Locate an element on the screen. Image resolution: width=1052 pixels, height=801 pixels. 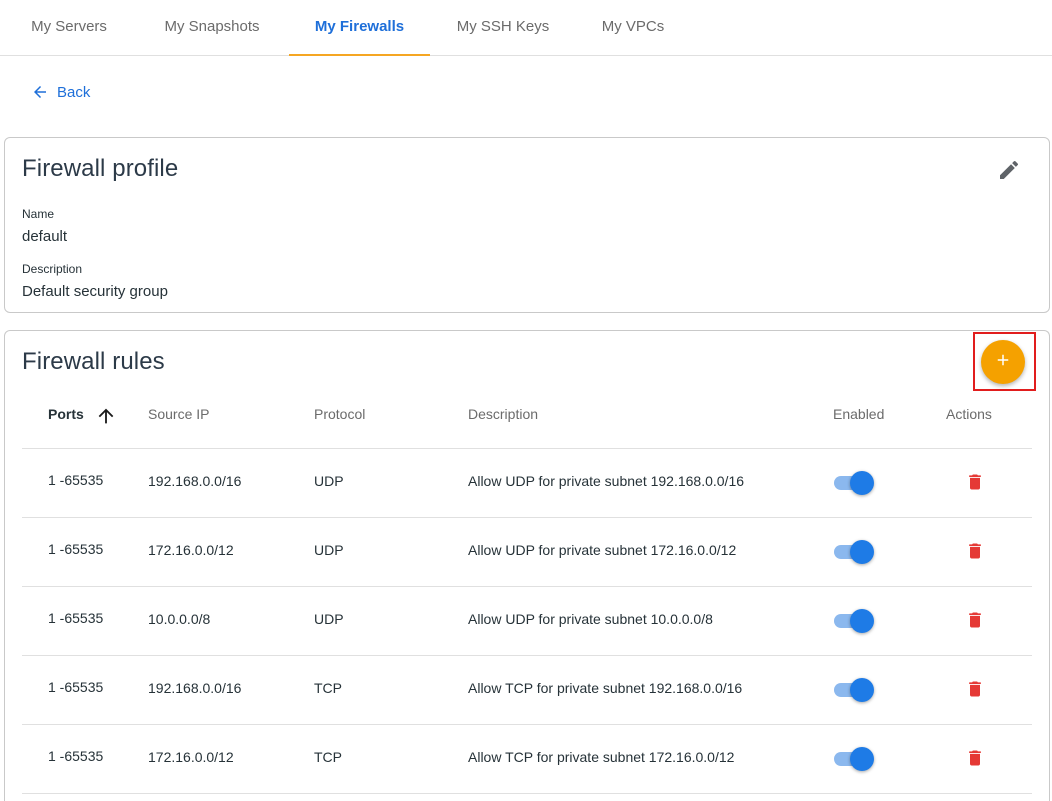
arrow-left-icon is located at coordinates (40, 92).